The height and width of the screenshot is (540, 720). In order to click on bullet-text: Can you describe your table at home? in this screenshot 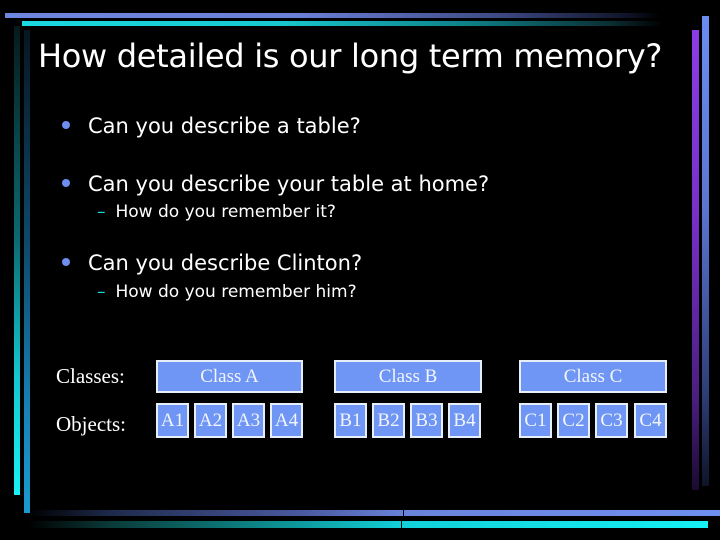, I will do `click(289, 184)`.